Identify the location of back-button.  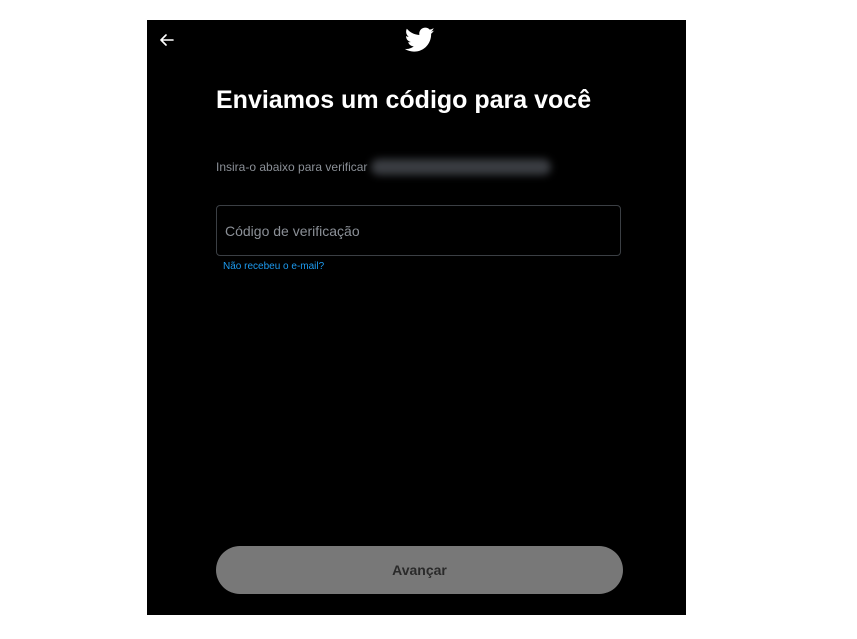
(167, 40).